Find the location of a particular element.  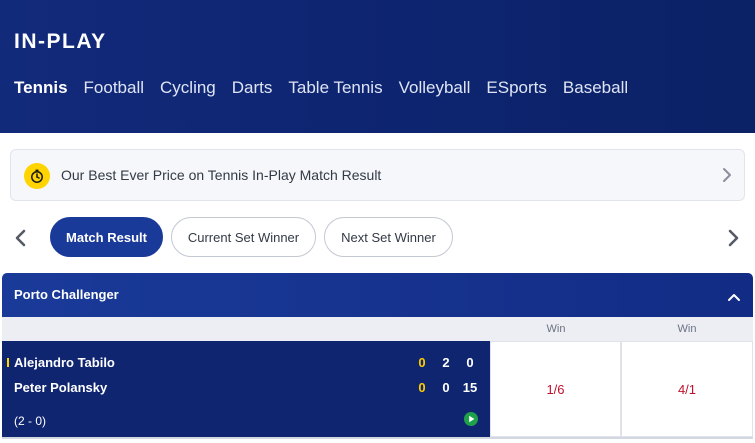

tab-baseball: Baseball is located at coordinates (595, 88).